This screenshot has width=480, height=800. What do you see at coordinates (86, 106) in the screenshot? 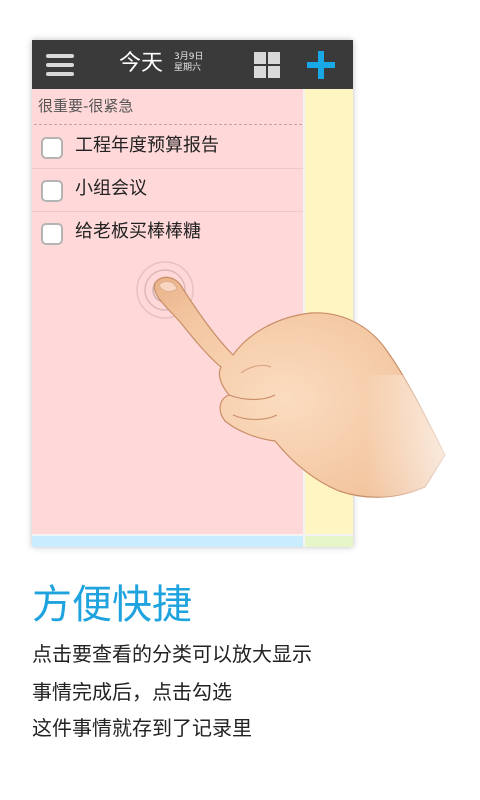
I see `quadrant-heading: 很重要-很紧急` at bounding box center [86, 106].